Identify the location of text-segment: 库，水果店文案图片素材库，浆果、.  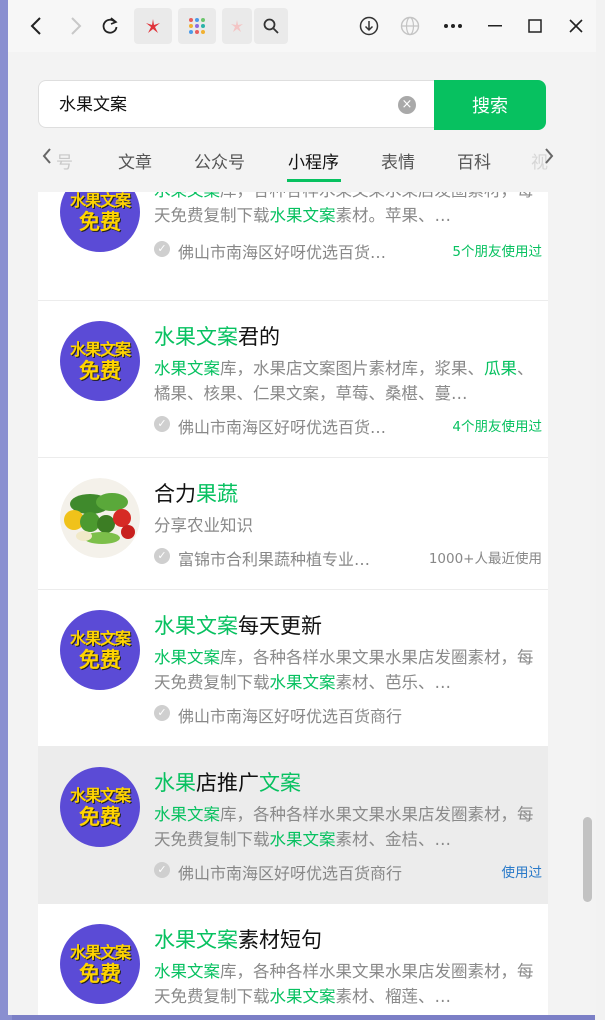
(352, 368).